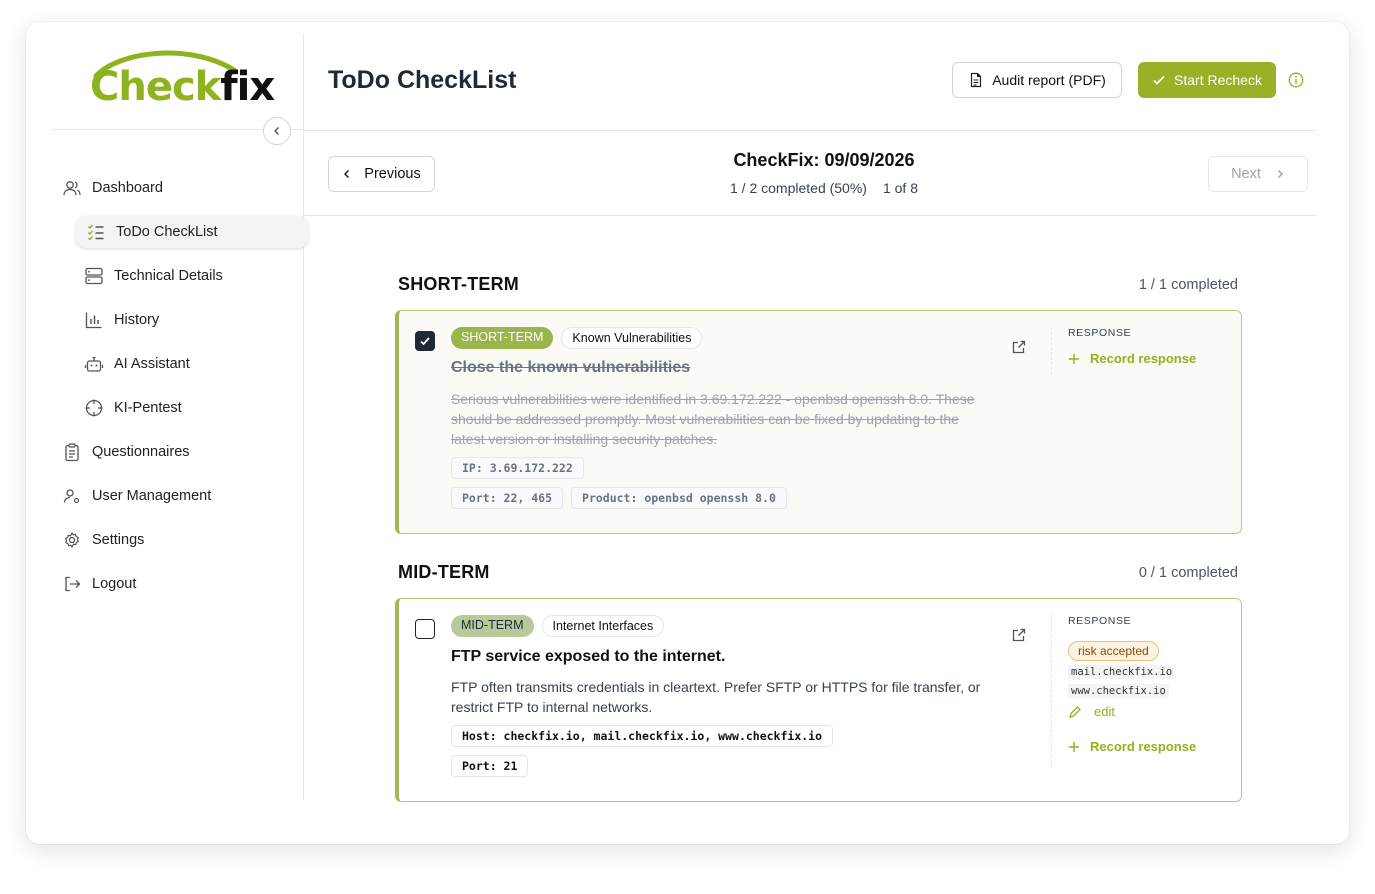 The width and height of the screenshot is (1375, 894). What do you see at coordinates (422, 80) in the screenshot?
I see `page-title: ToDo CheckList` at bounding box center [422, 80].